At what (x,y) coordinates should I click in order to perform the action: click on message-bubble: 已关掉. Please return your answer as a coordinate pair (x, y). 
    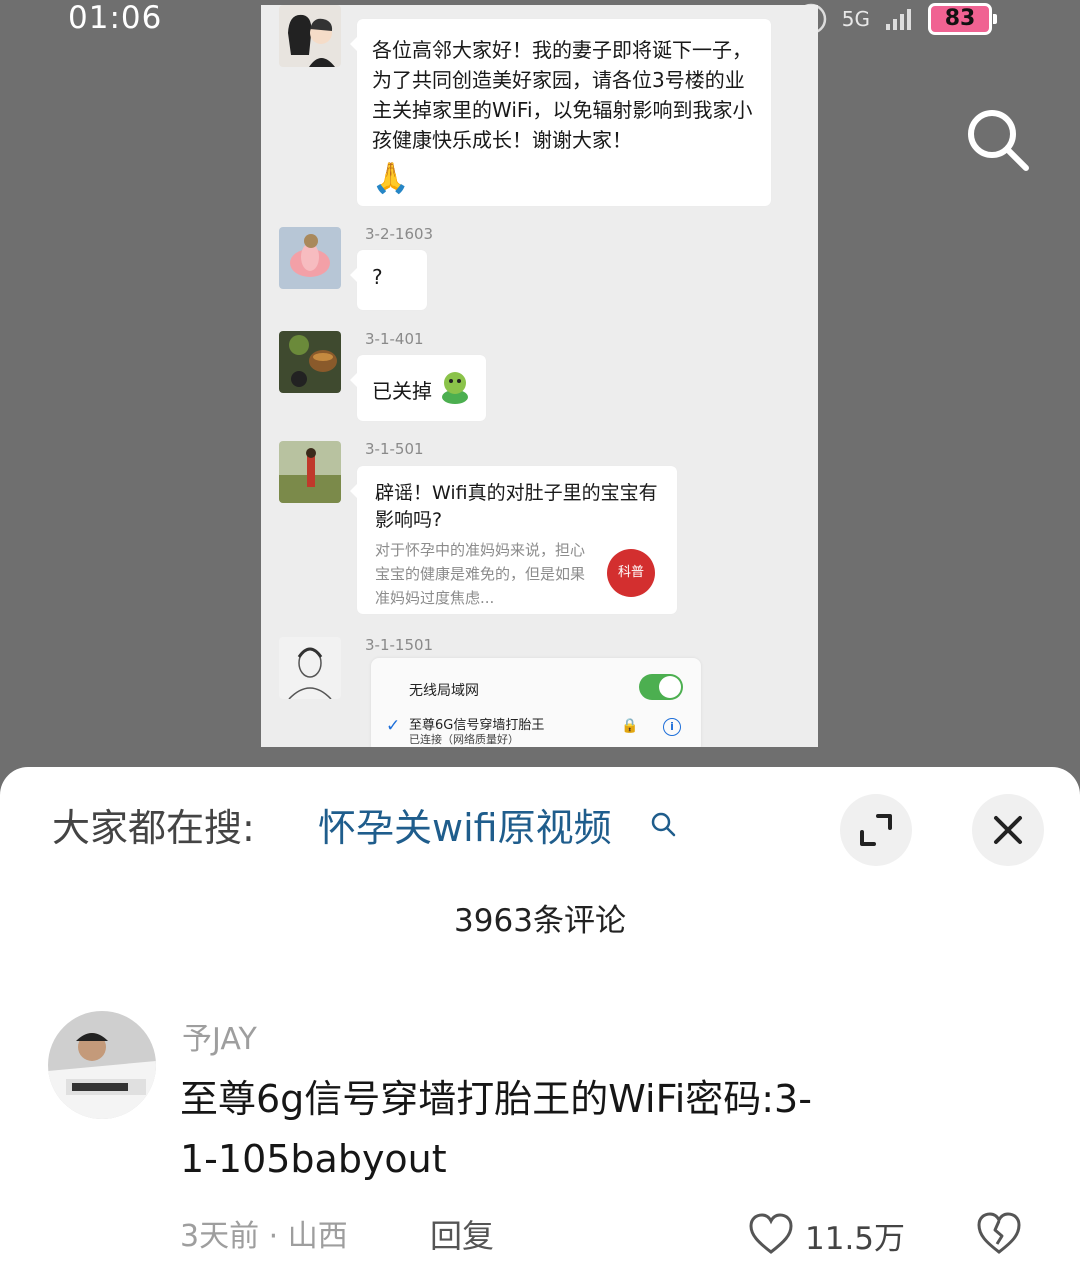
    Looking at the image, I should click on (418, 388).